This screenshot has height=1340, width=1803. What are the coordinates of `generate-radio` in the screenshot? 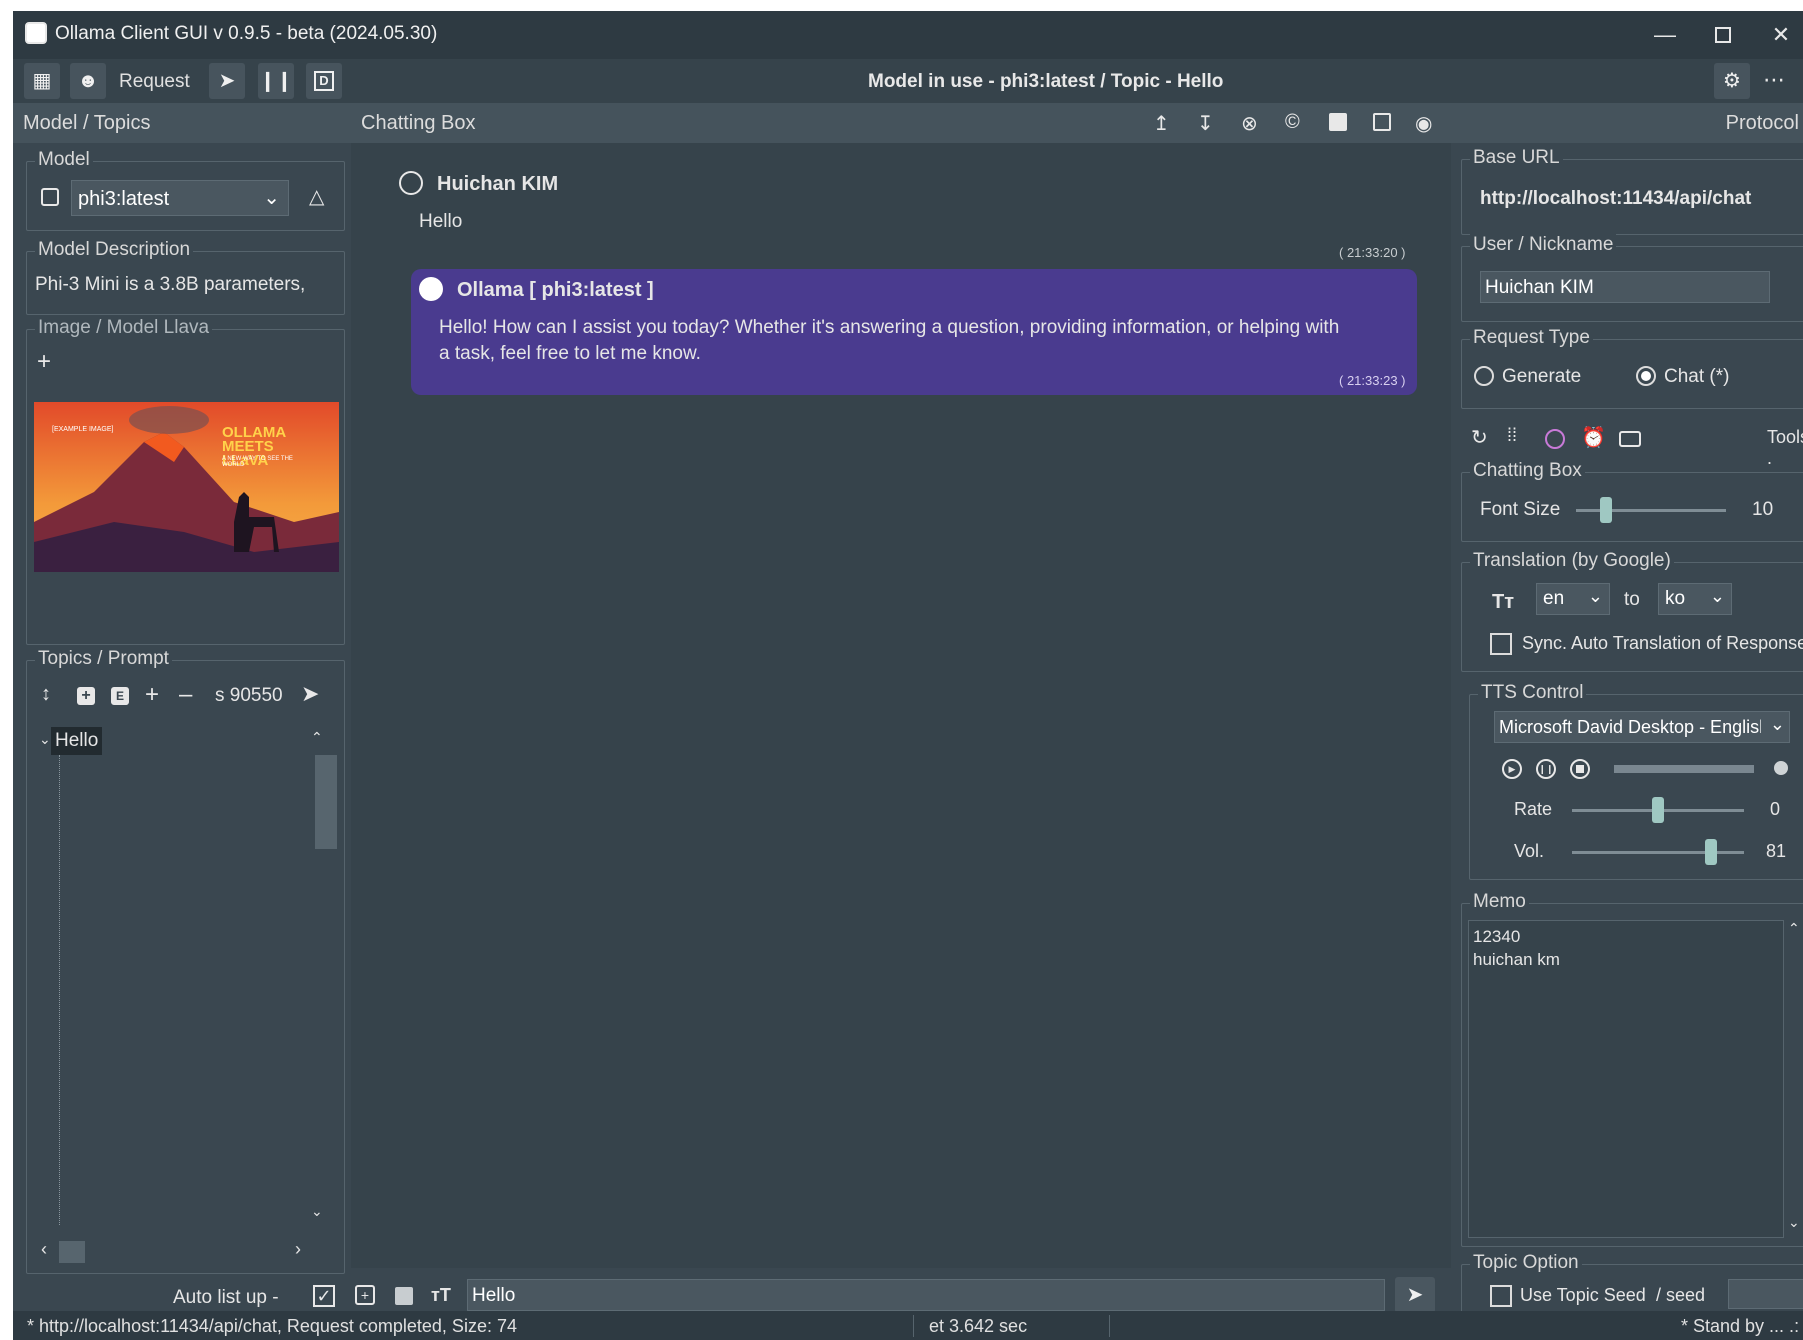 It's located at (1484, 376).